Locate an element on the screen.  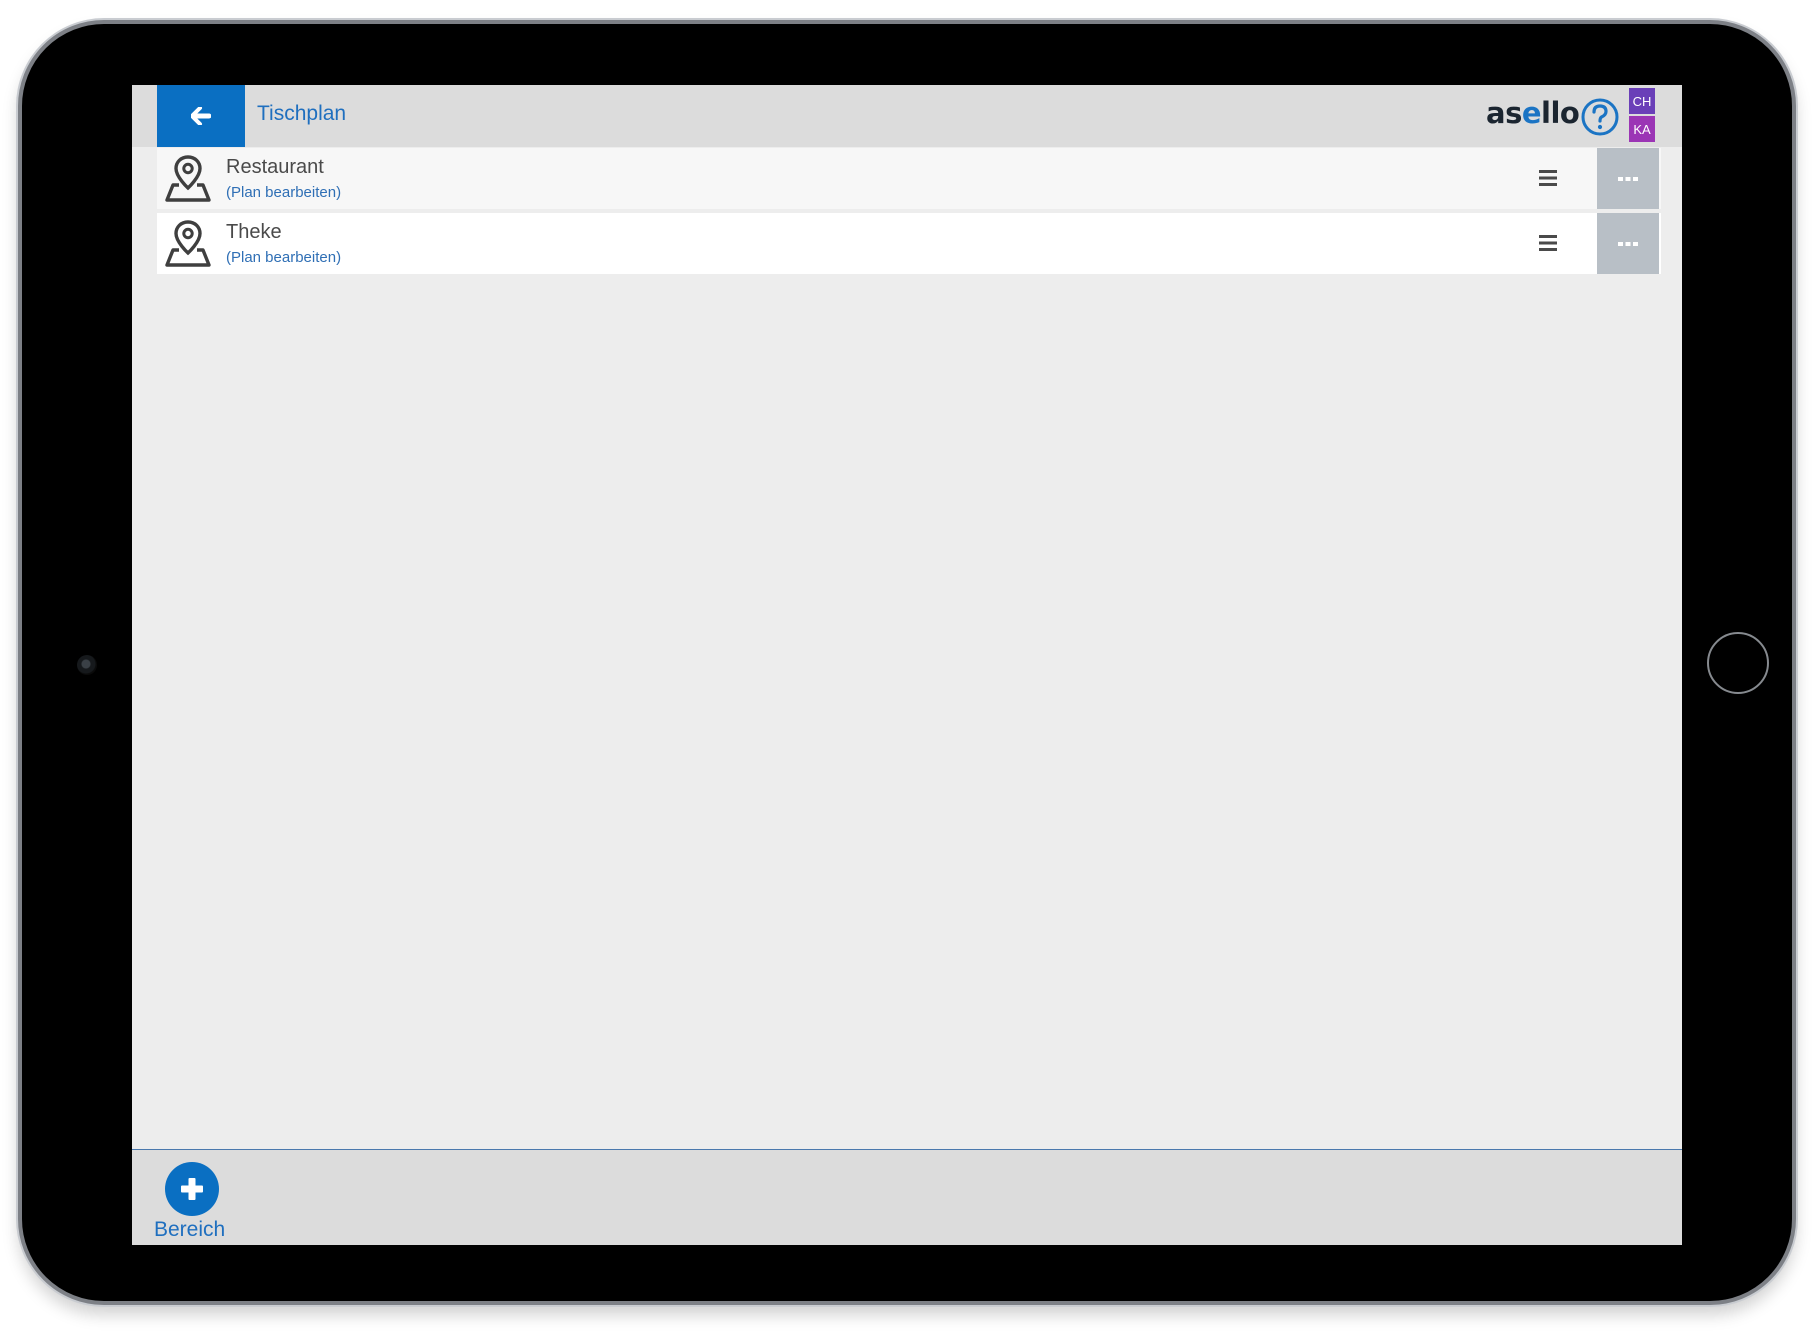
asello-logo: asello is located at coordinates (1533, 113).